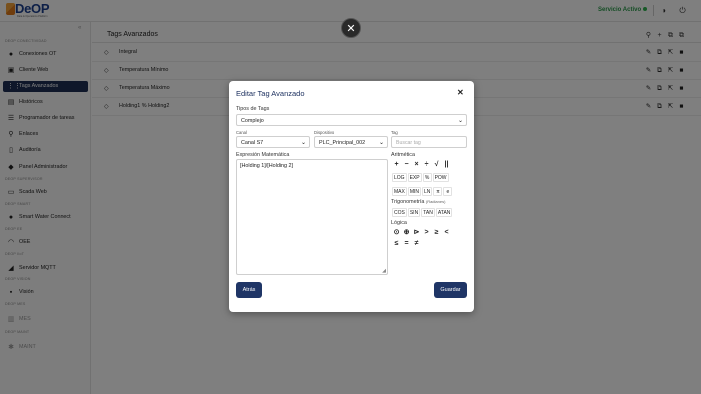 This screenshot has width=701, height=394. I want to click on not-equal-button: ≠, so click(416, 243).